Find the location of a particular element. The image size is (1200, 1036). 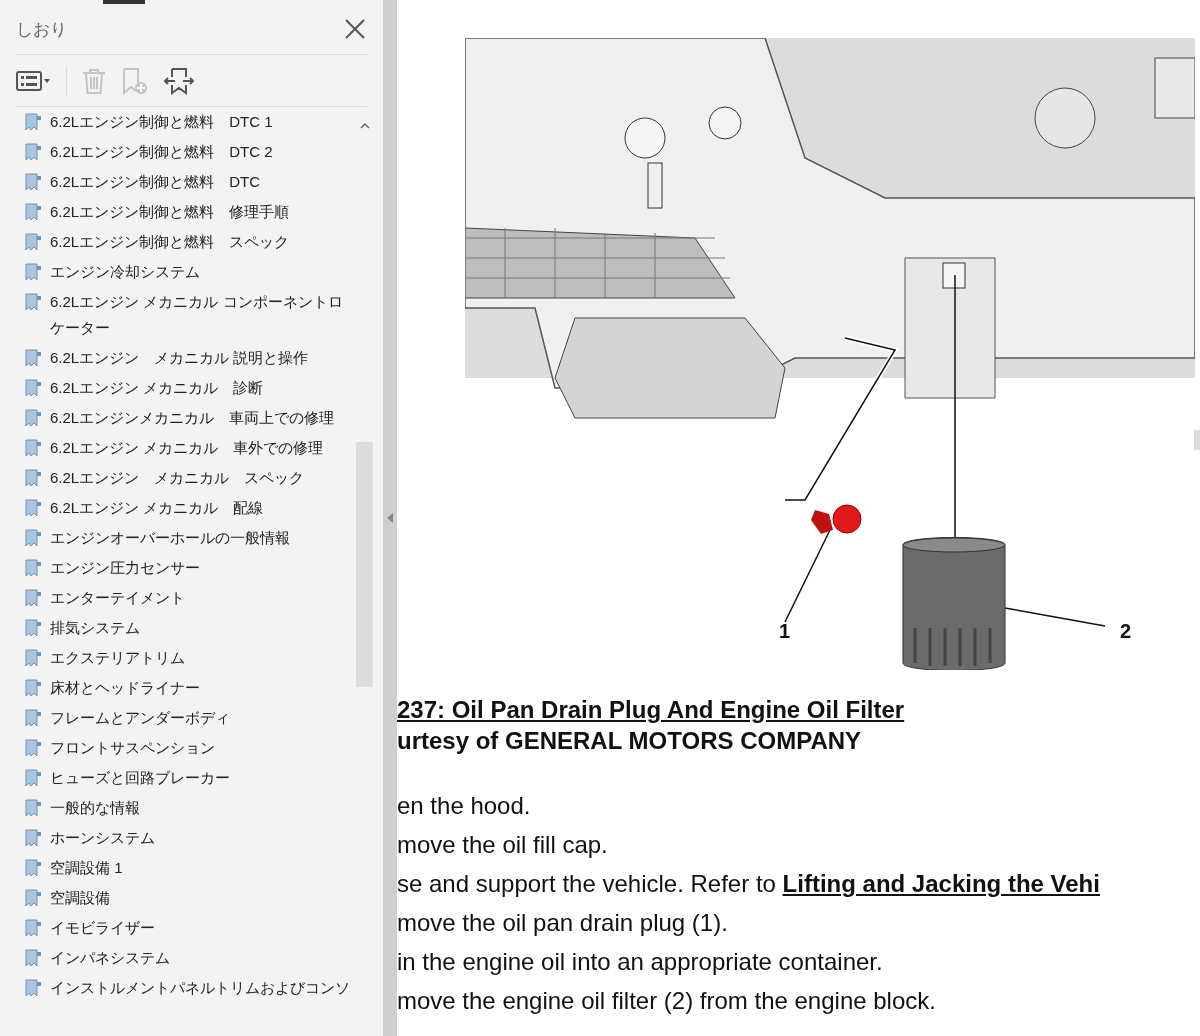

bookmark-item: 床材とヘッドライナー is located at coordinates (188, 688).